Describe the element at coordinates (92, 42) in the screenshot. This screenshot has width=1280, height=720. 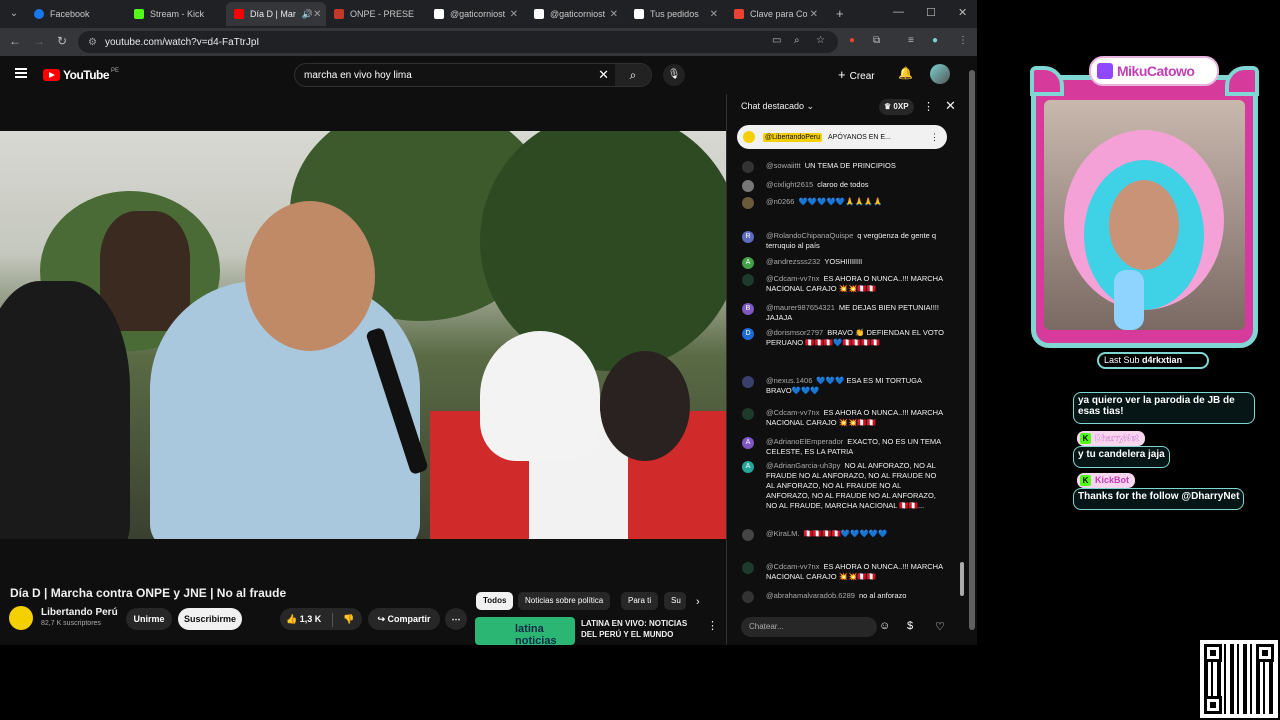
I see `site-info-icon: ⚙` at that location.